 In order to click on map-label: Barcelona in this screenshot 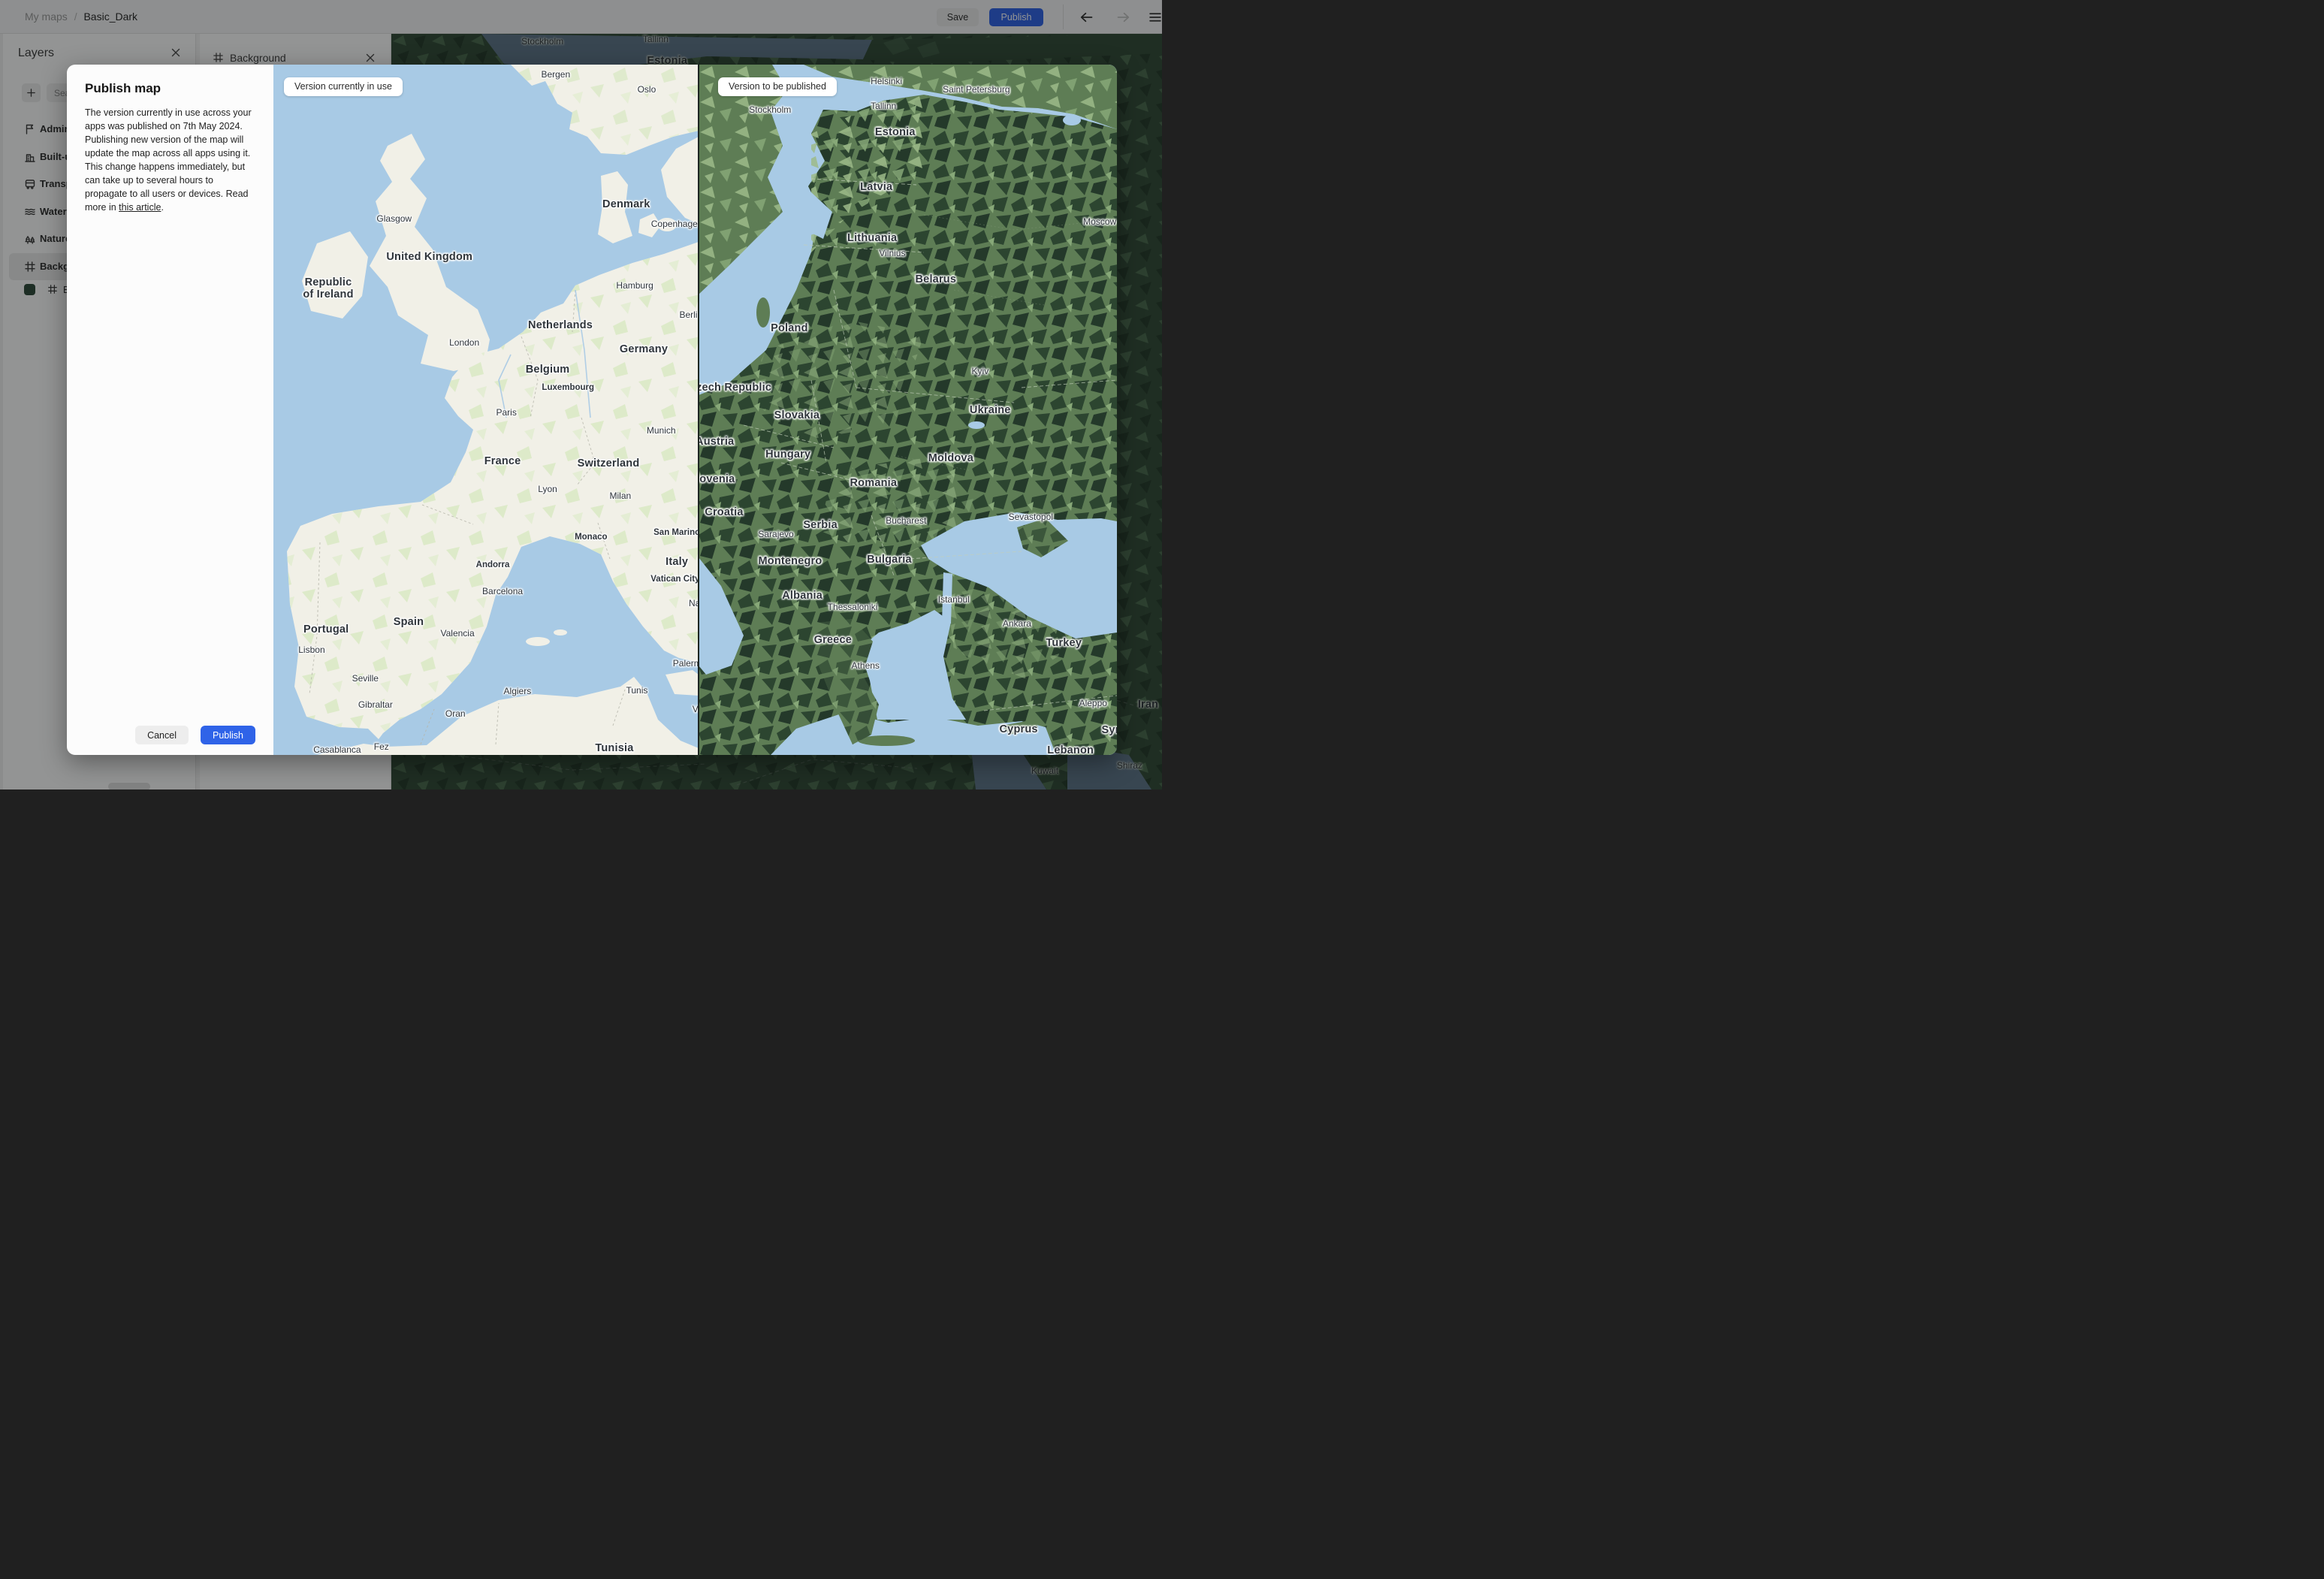, I will do `click(503, 591)`.